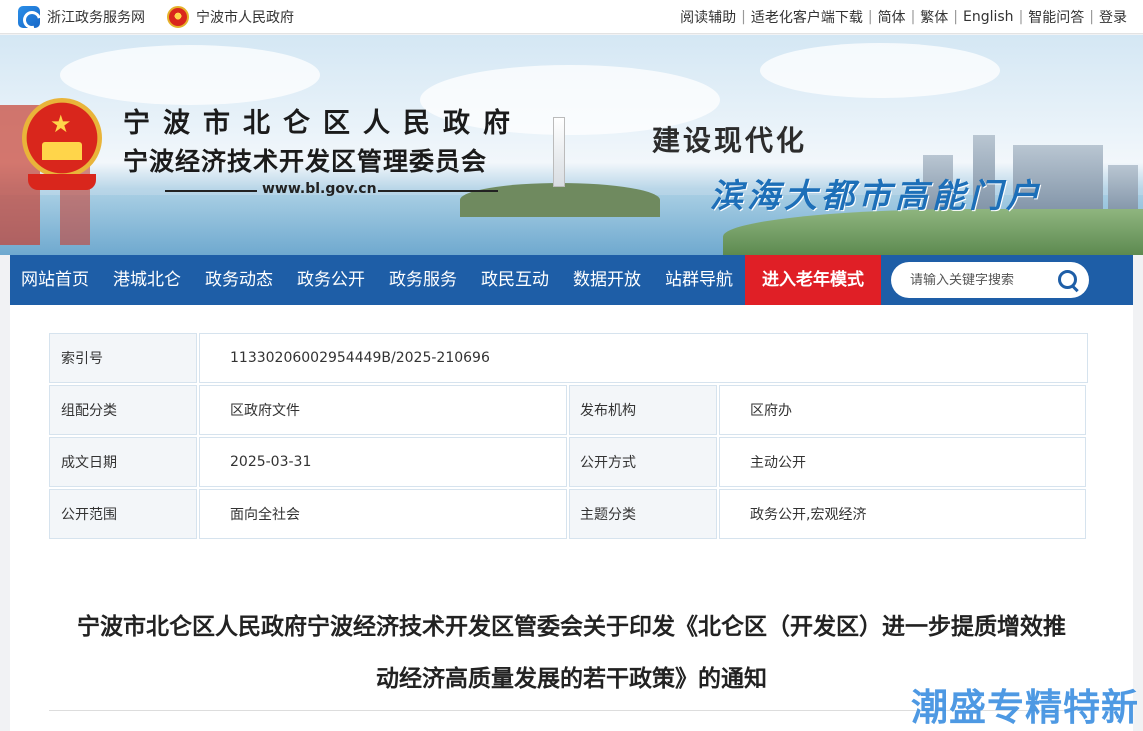  Describe the element at coordinates (62, 146) in the screenshot. I see `national-emblem-logo: ★` at that location.